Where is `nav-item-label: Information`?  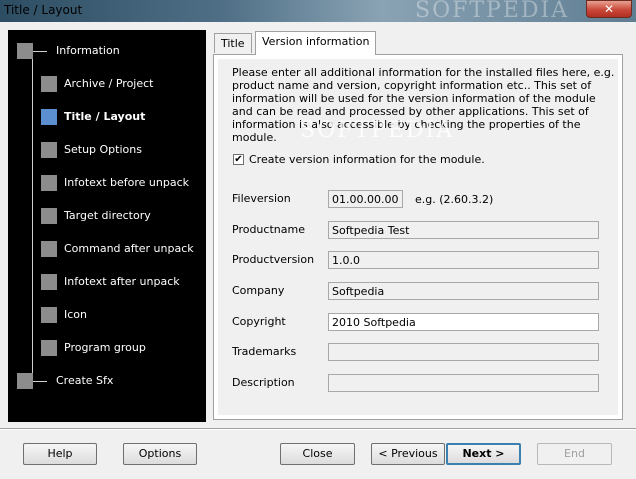 nav-item-label: Information is located at coordinates (88, 50).